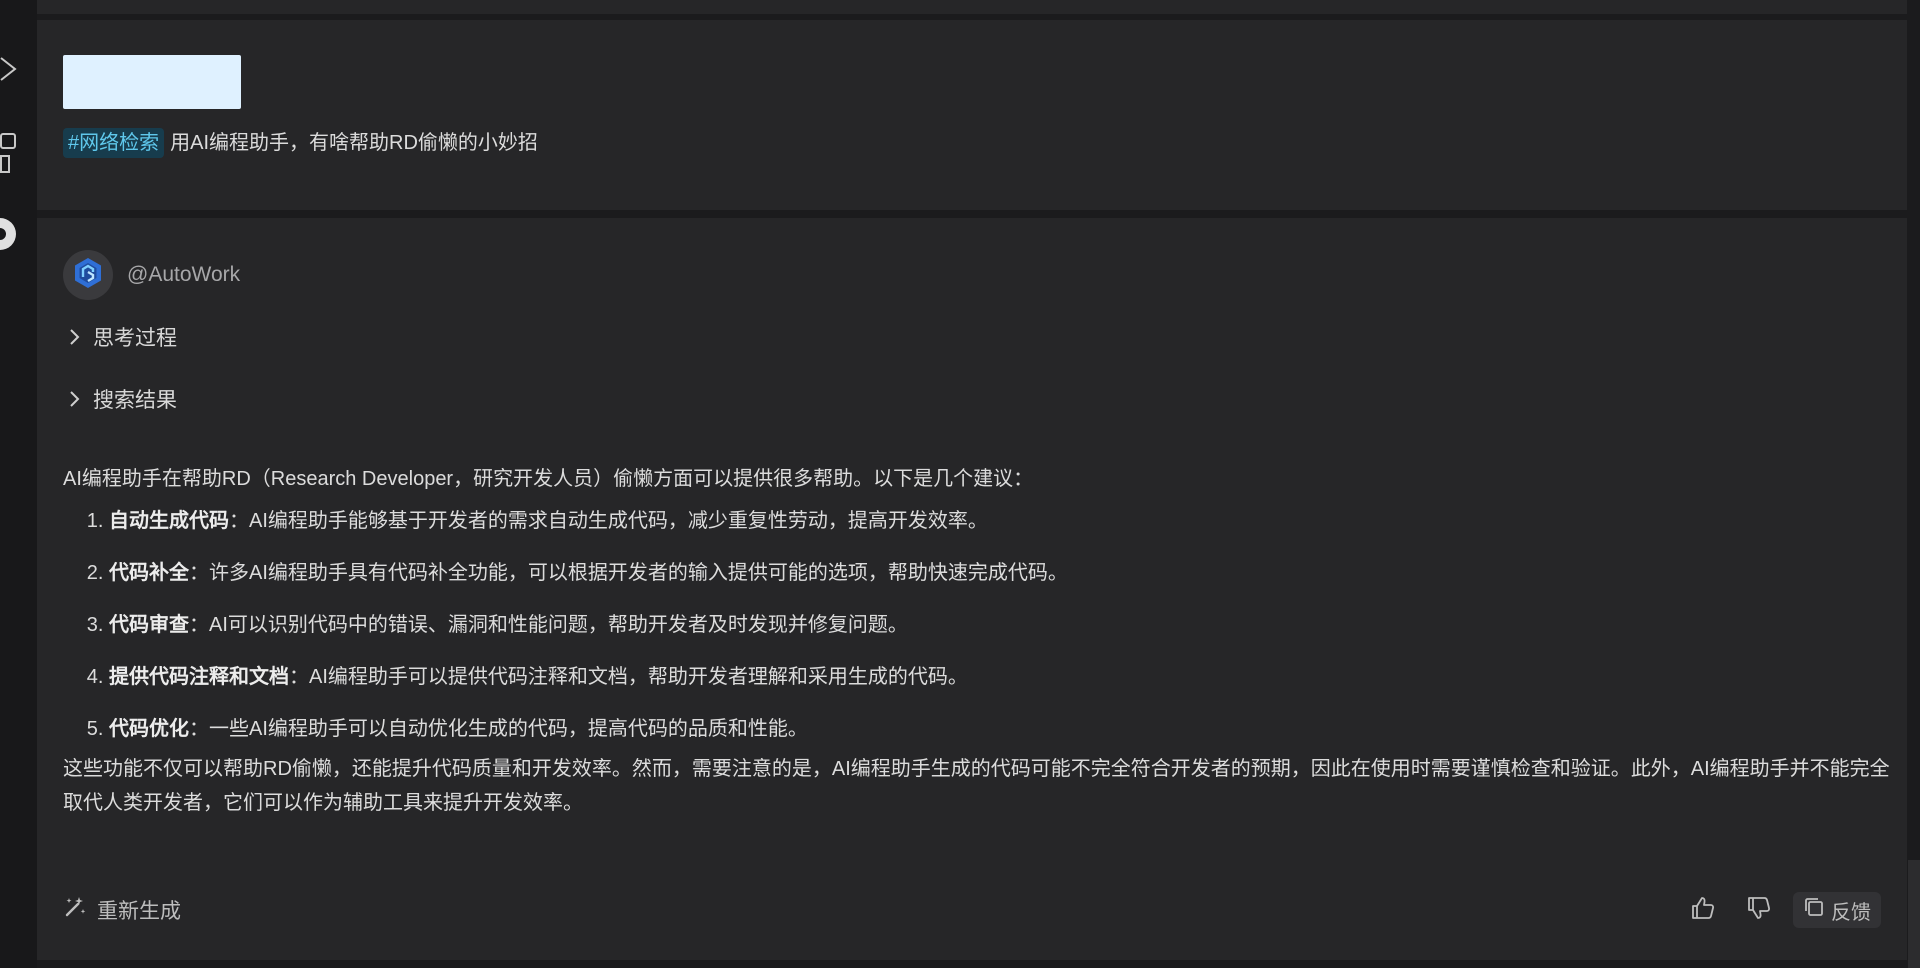 The width and height of the screenshot is (1920, 968). Describe the element at coordinates (9, 71) in the screenshot. I see `play-icon` at that location.